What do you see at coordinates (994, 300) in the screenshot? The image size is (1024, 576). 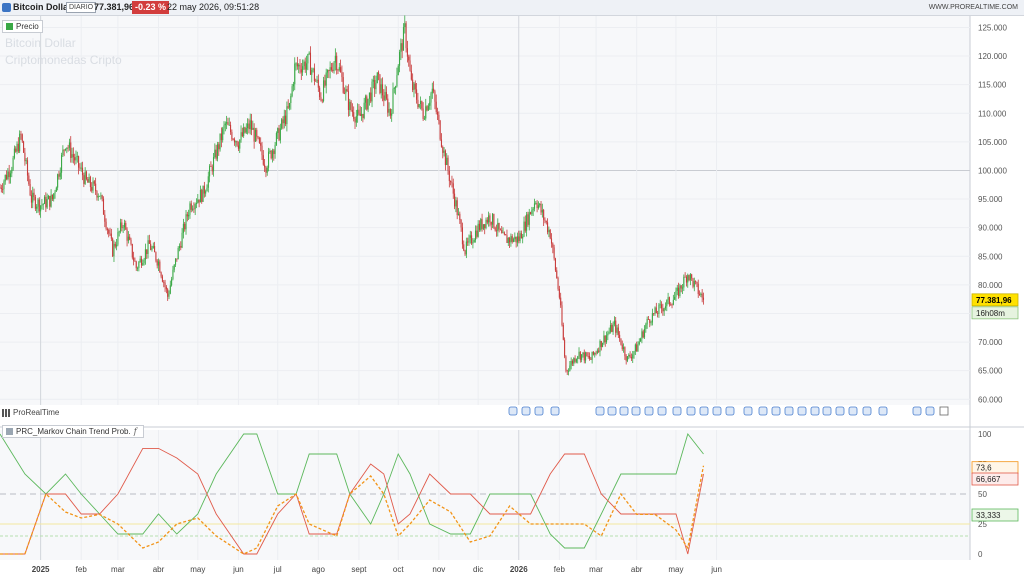 I see `price-tag: 77.381,96` at bounding box center [994, 300].